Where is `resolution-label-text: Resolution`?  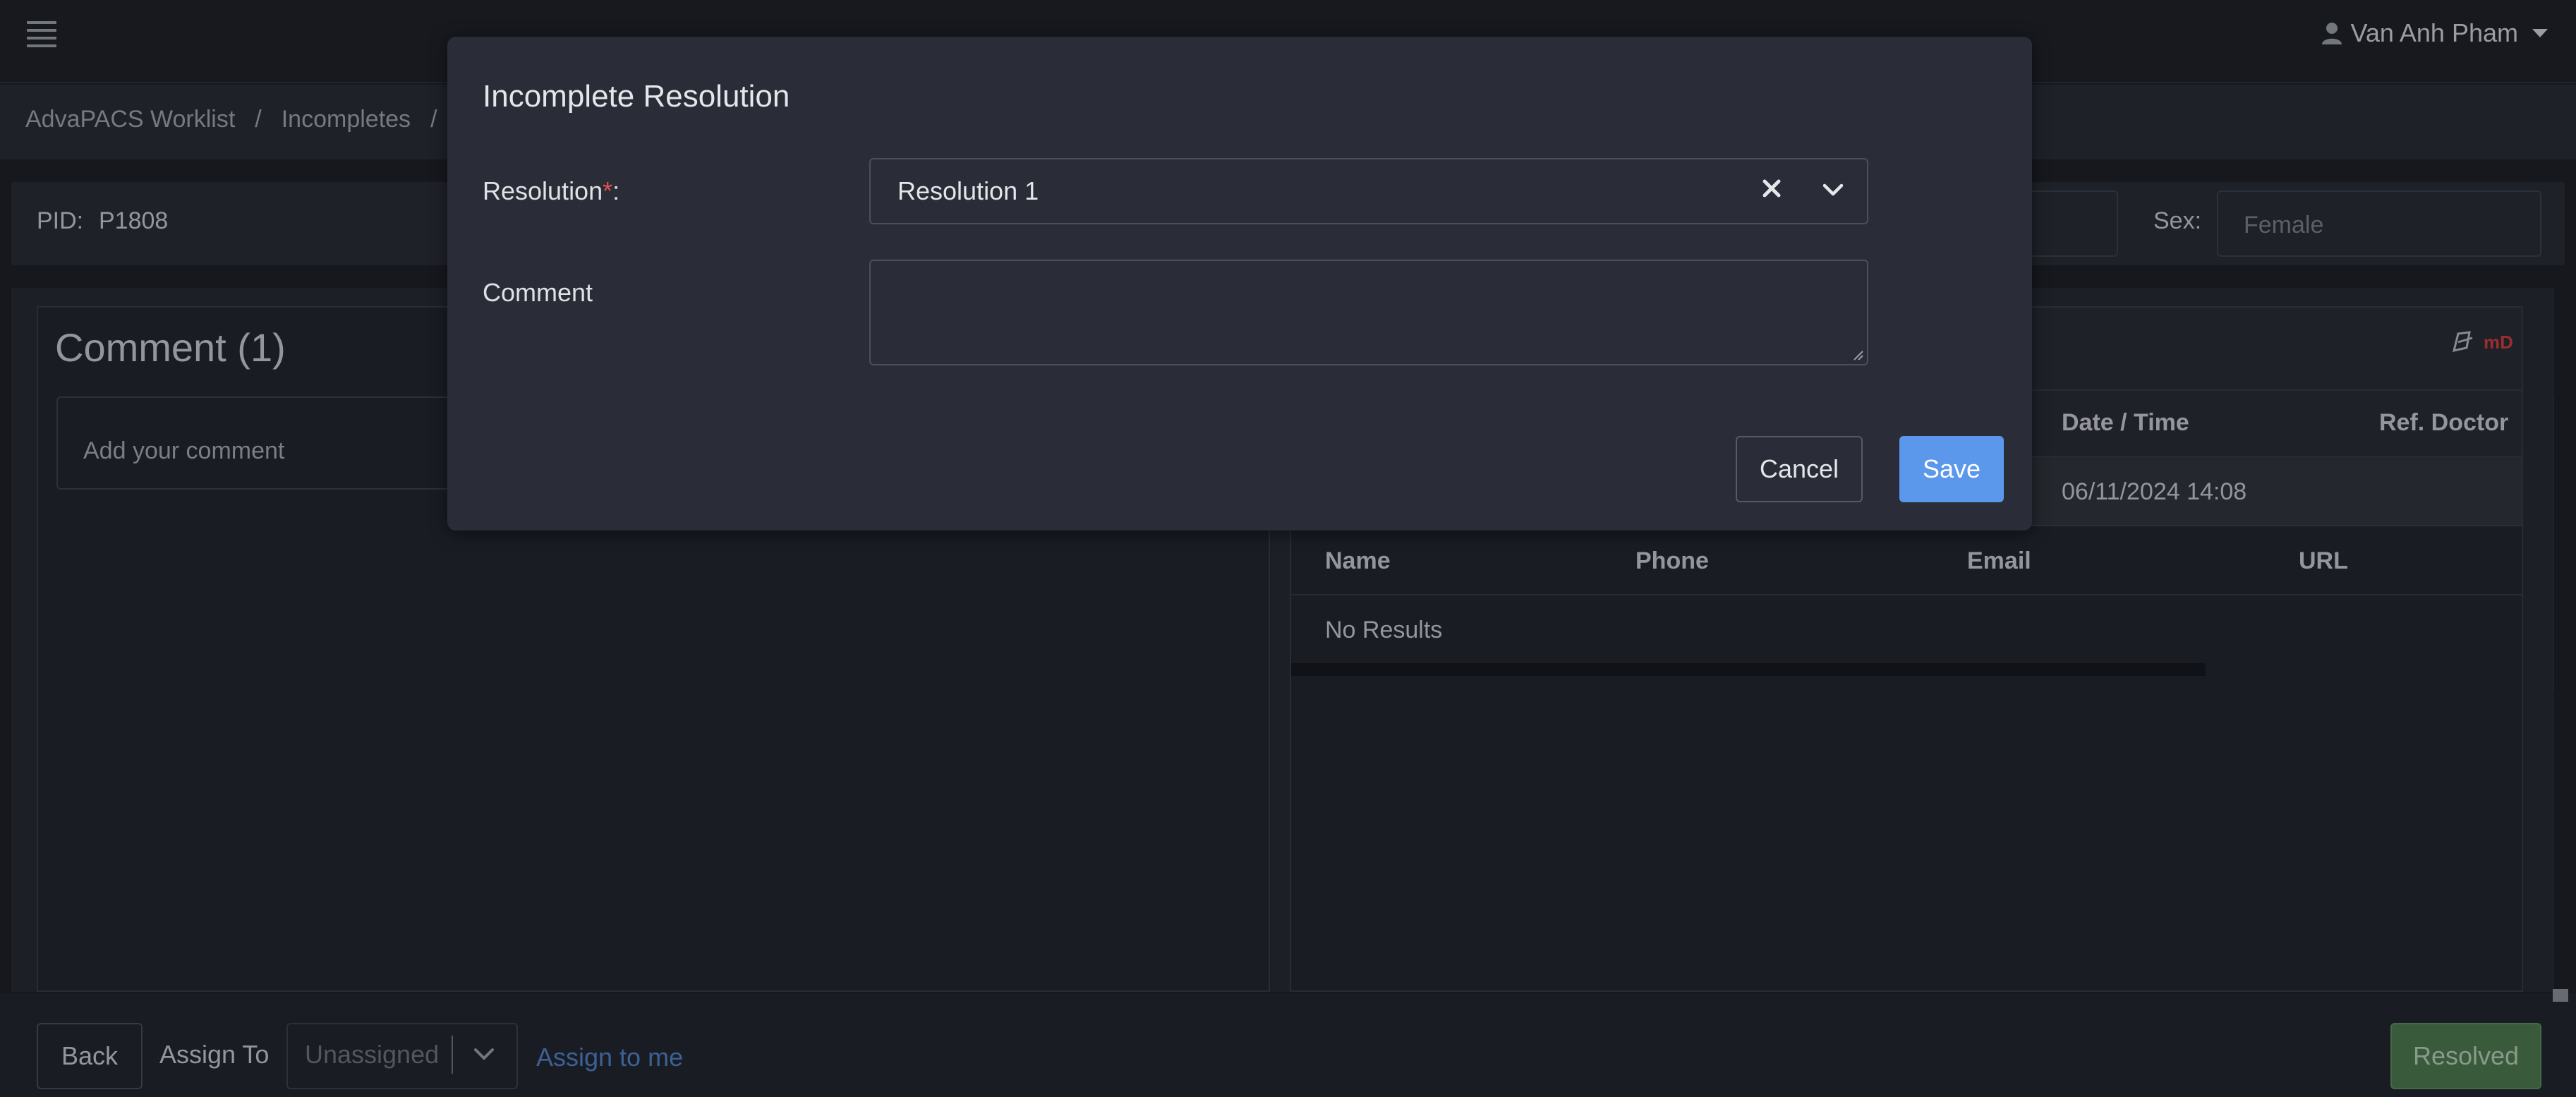 resolution-label-text: Resolution is located at coordinates (543, 190).